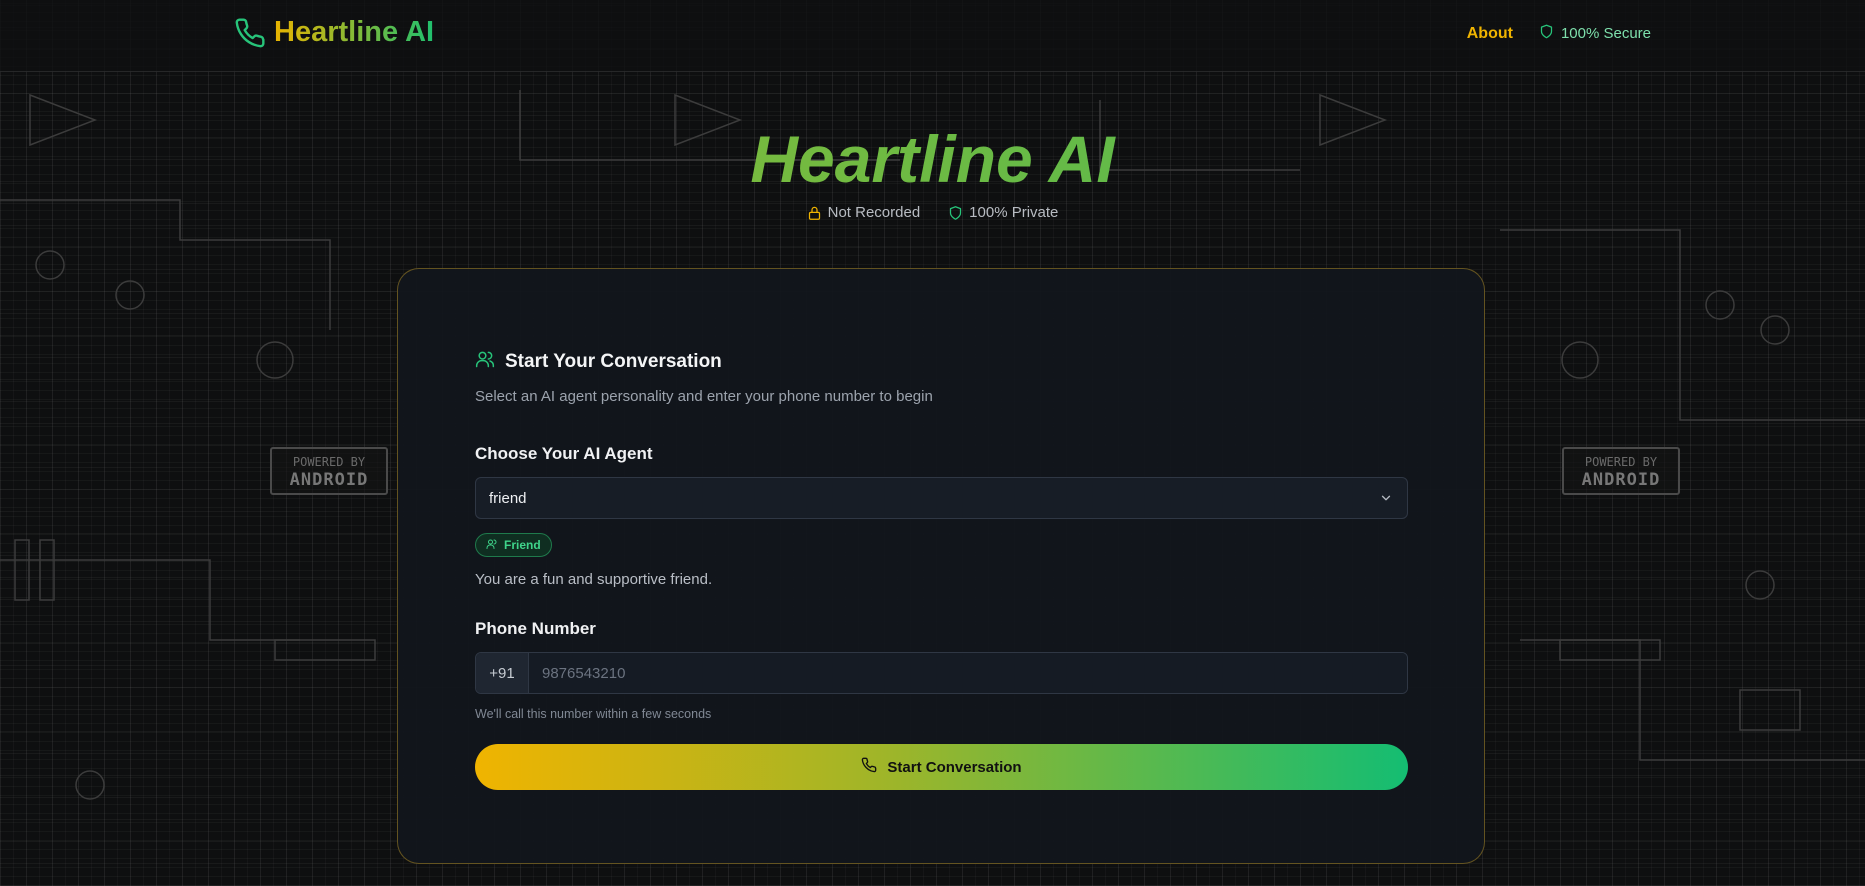 The image size is (1865, 886). Describe the element at coordinates (564, 453) in the screenshot. I see `agent-label: Choose Your AI Agent` at that location.